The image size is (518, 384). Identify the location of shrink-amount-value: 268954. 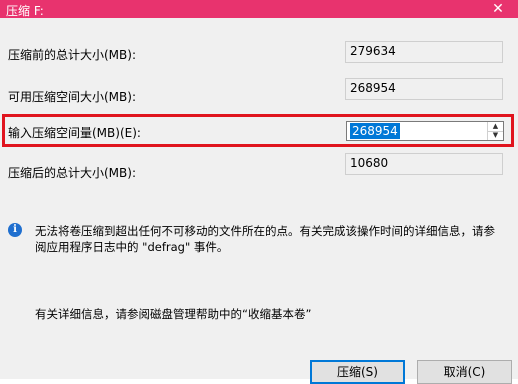
(375, 131).